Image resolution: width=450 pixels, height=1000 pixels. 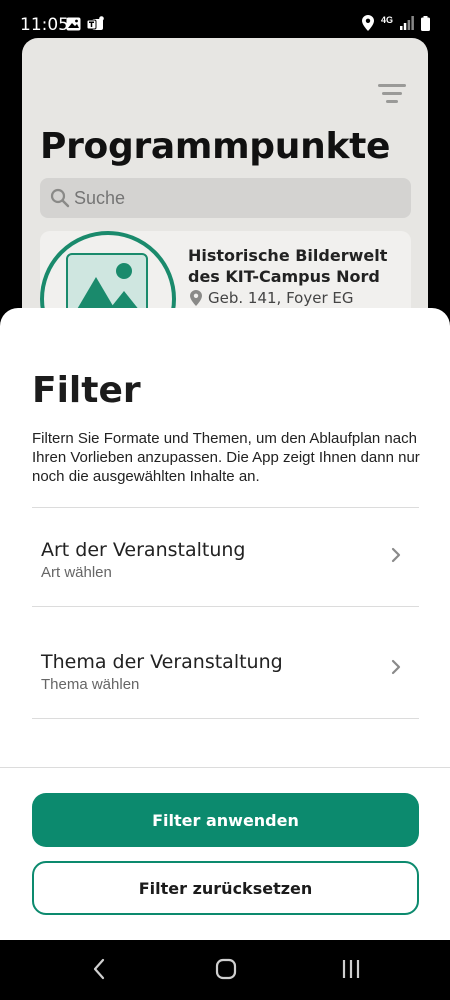 What do you see at coordinates (392, 95) in the screenshot?
I see `filter-icon` at bounding box center [392, 95].